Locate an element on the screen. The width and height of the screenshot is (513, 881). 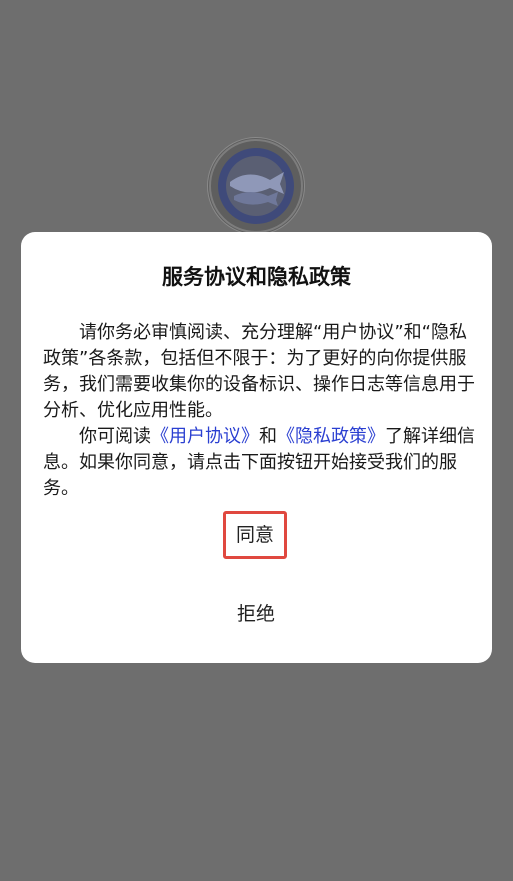
app-logo is located at coordinates (256, 186).